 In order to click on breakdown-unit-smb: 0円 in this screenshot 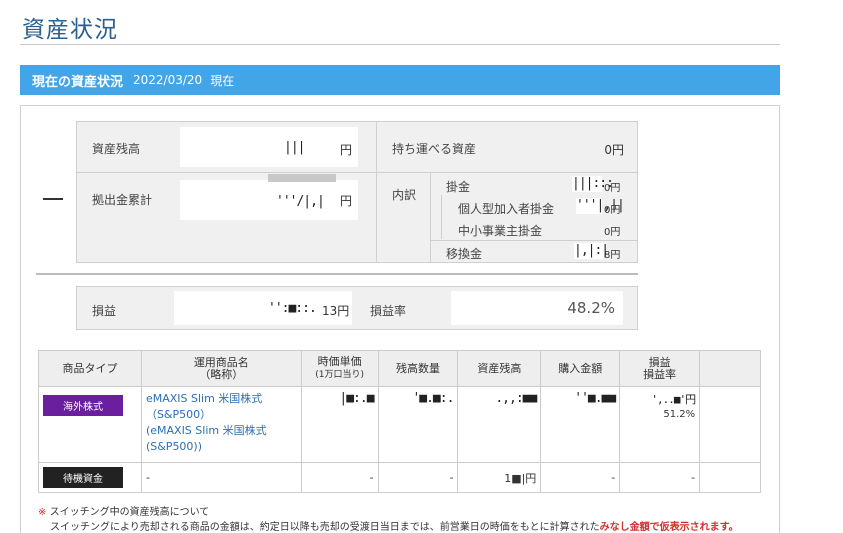, I will do `click(612, 232)`.